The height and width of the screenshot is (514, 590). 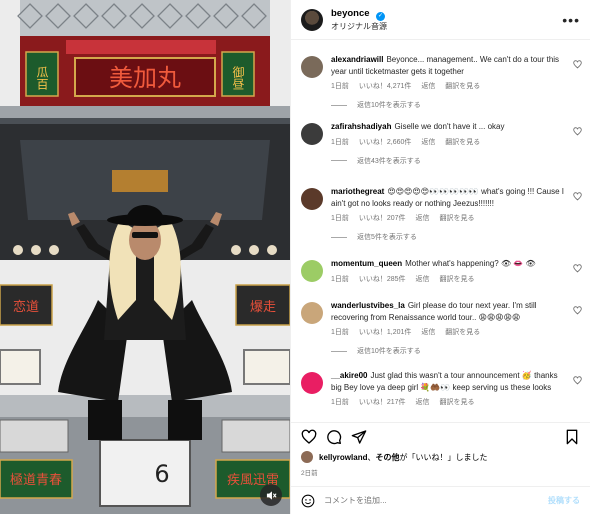 What do you see at coordinates (382, 279) in the screenshot?
I see `comment-likes: いいね！285件` at bounding box center [382, 279].